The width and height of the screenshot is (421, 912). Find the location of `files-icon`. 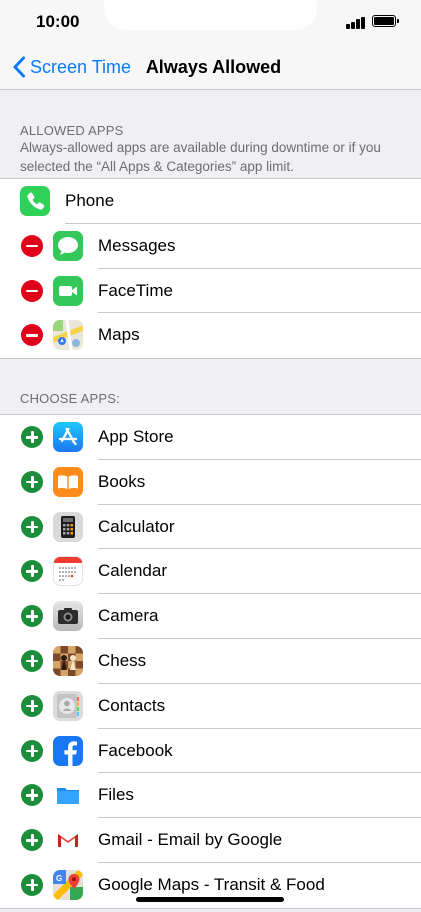

files-icon is located at coordinates (68, 795).